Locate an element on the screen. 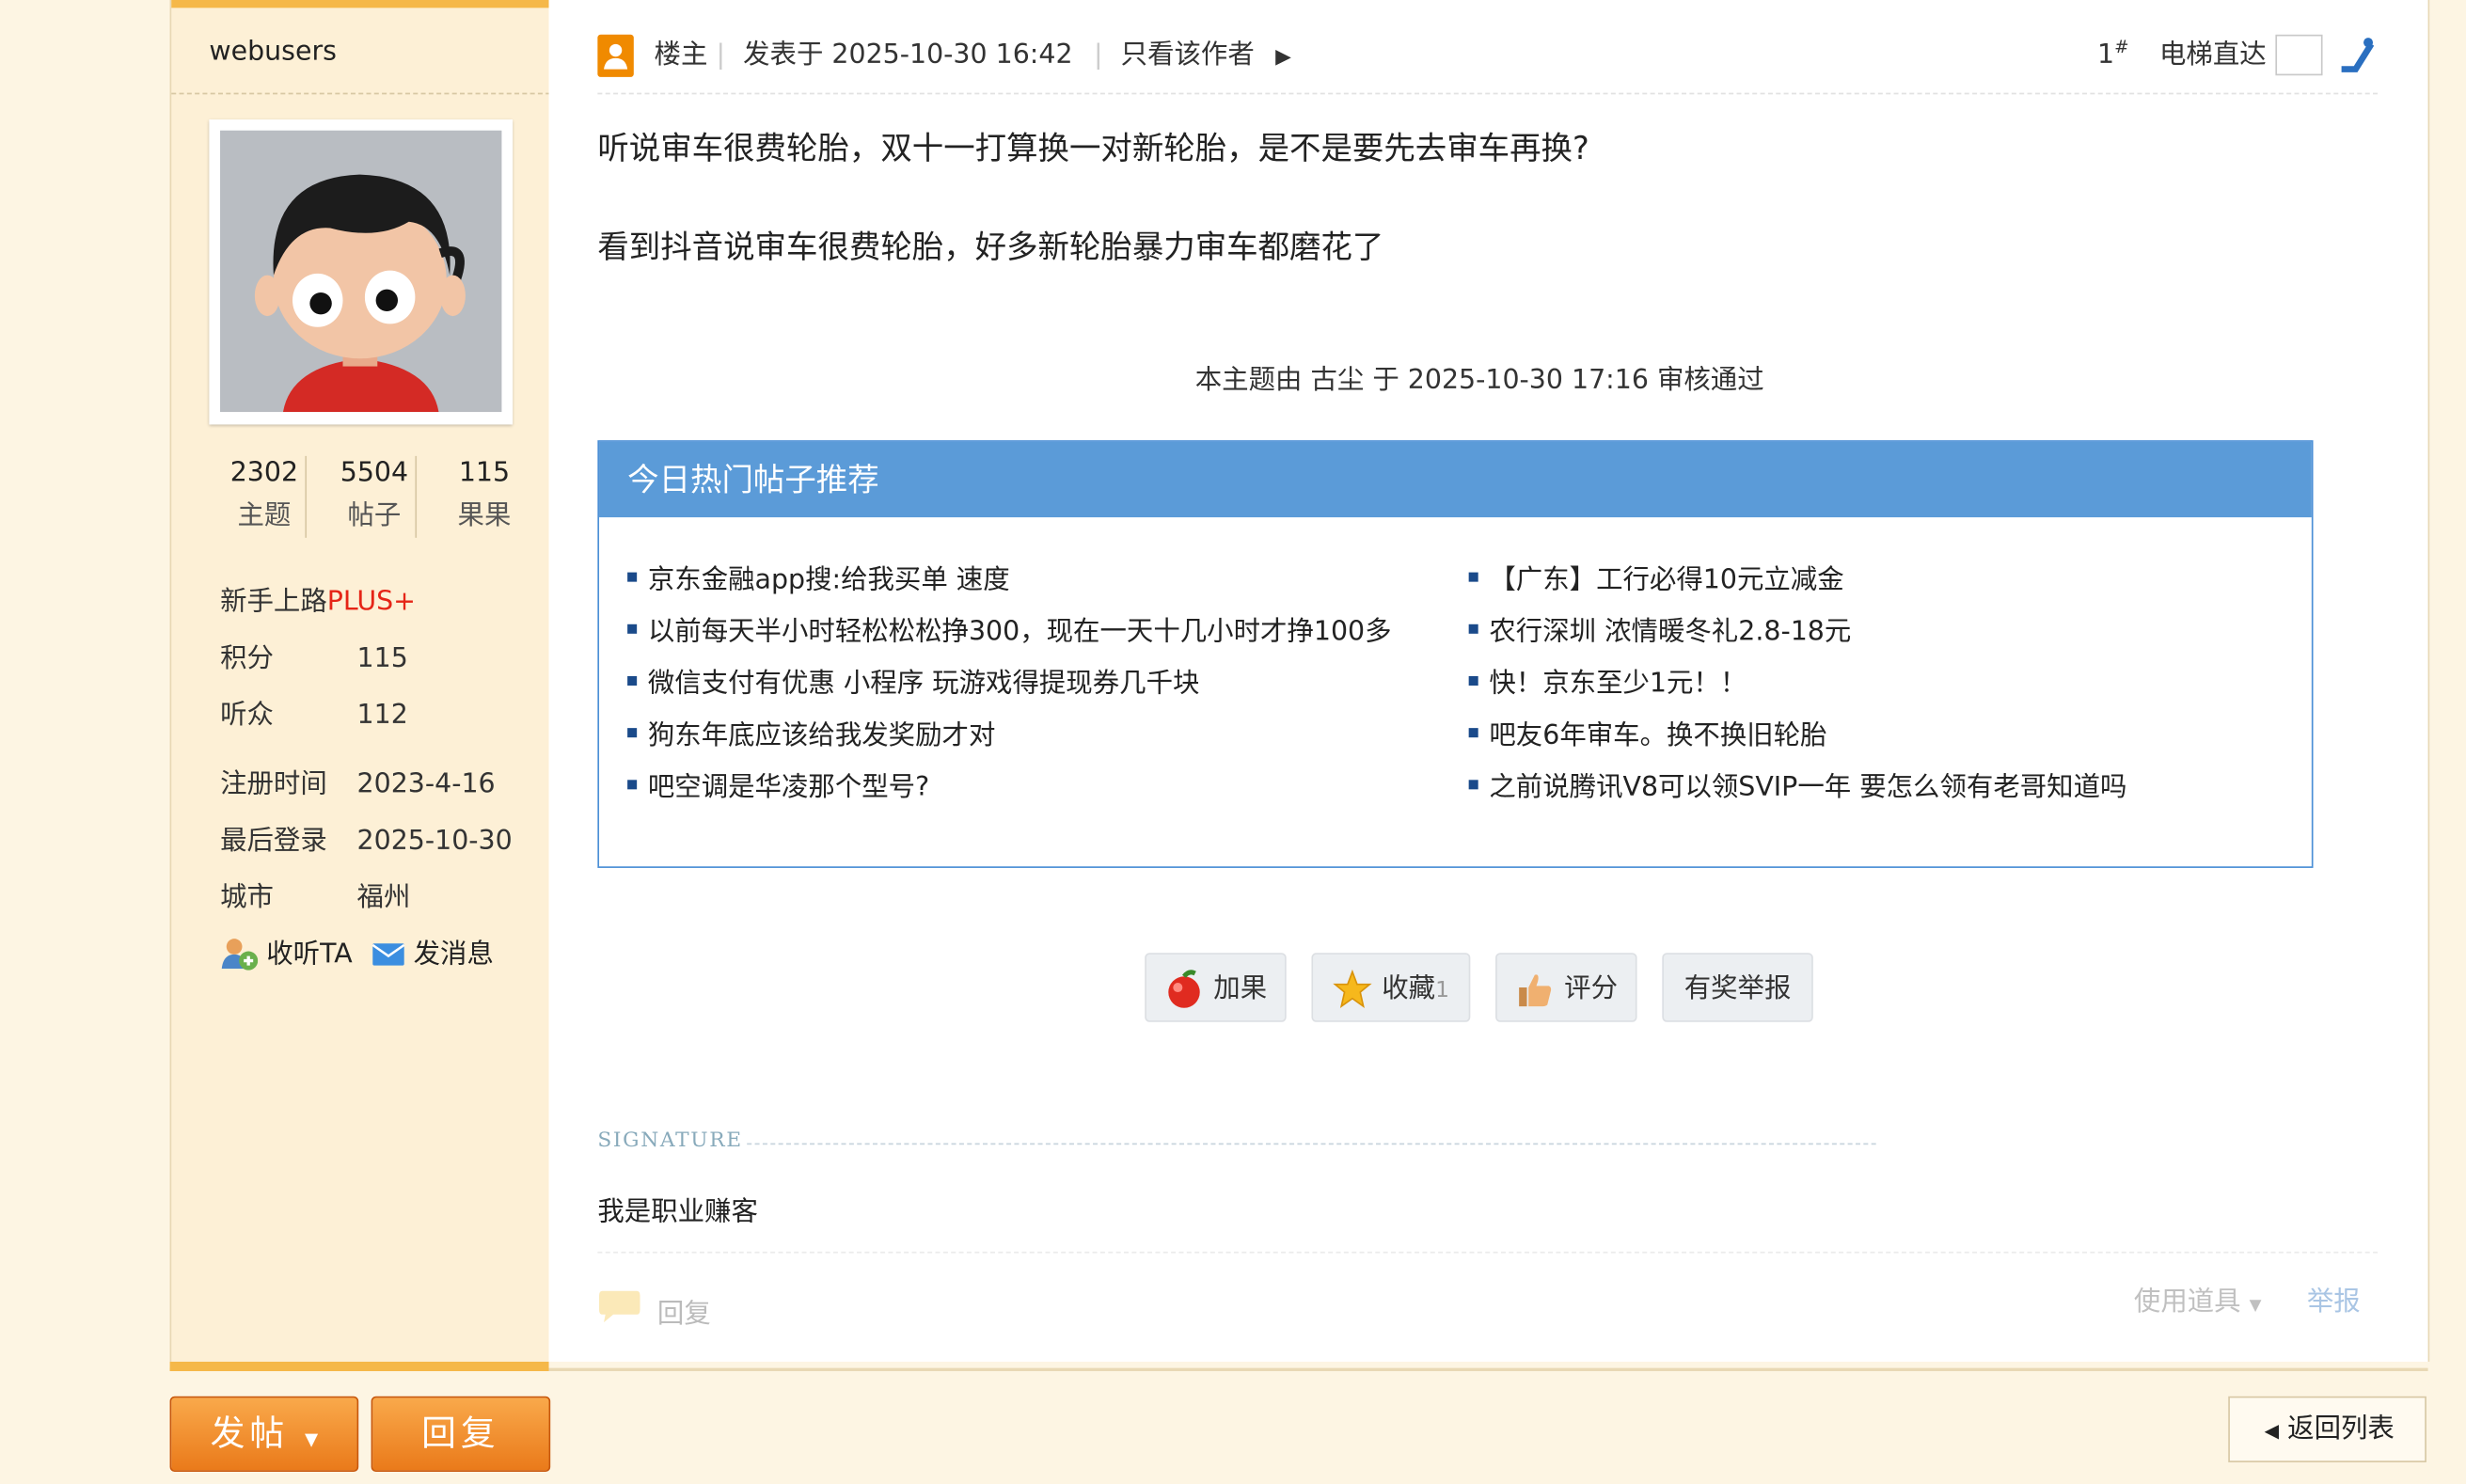  hot-topic-link: 吧友6年审车。换不换旧轮胎 is located at coordinates (1647, 731).